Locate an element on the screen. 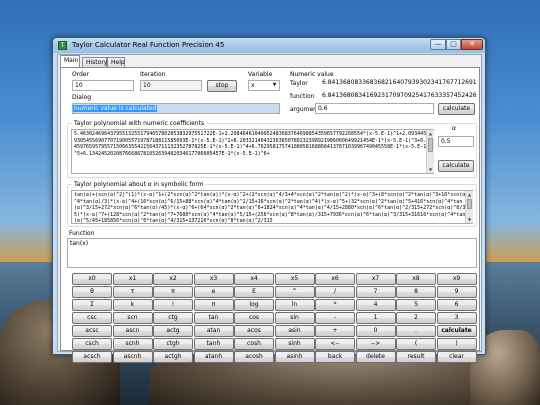 This screenshot has height=405, width=540. key-button: x6 is located at coordinates (335, 279).